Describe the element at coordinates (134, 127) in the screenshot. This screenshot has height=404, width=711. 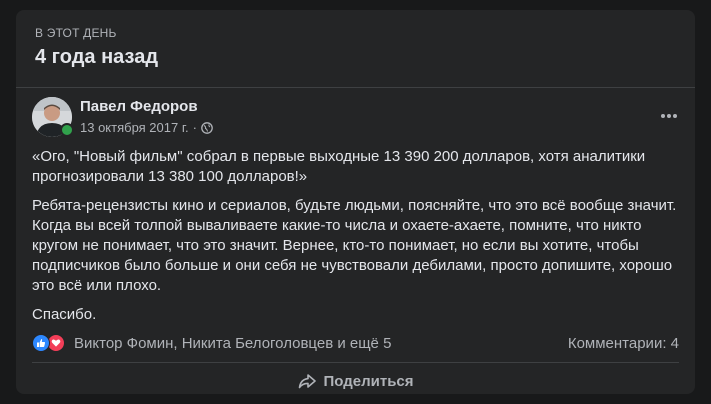
I see `post-date: 13 октября 2017 г.` at that location.